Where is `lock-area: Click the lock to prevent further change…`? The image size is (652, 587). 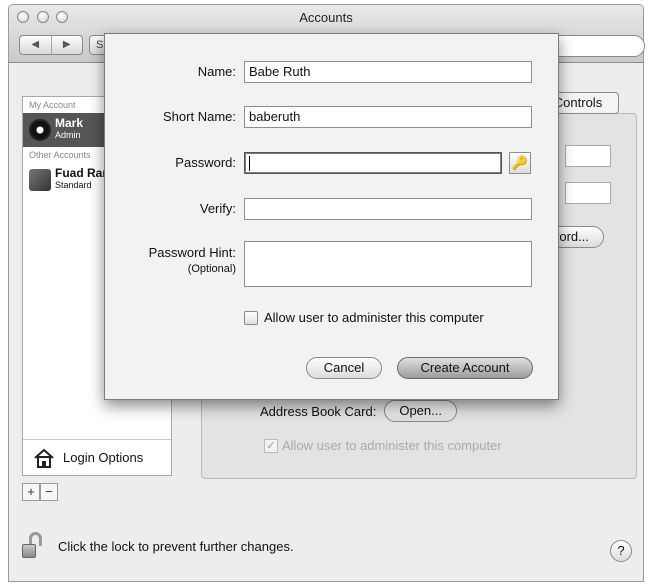
lock-area: Click the lock to prevent further change… is located at coordinates (158, 546).